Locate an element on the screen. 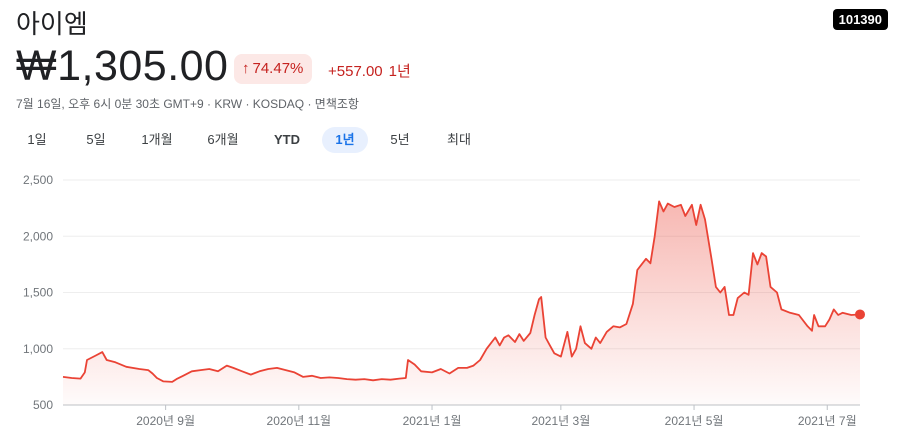  x-tick-label: 2020년 11월 is located at coordinates (299, 421).